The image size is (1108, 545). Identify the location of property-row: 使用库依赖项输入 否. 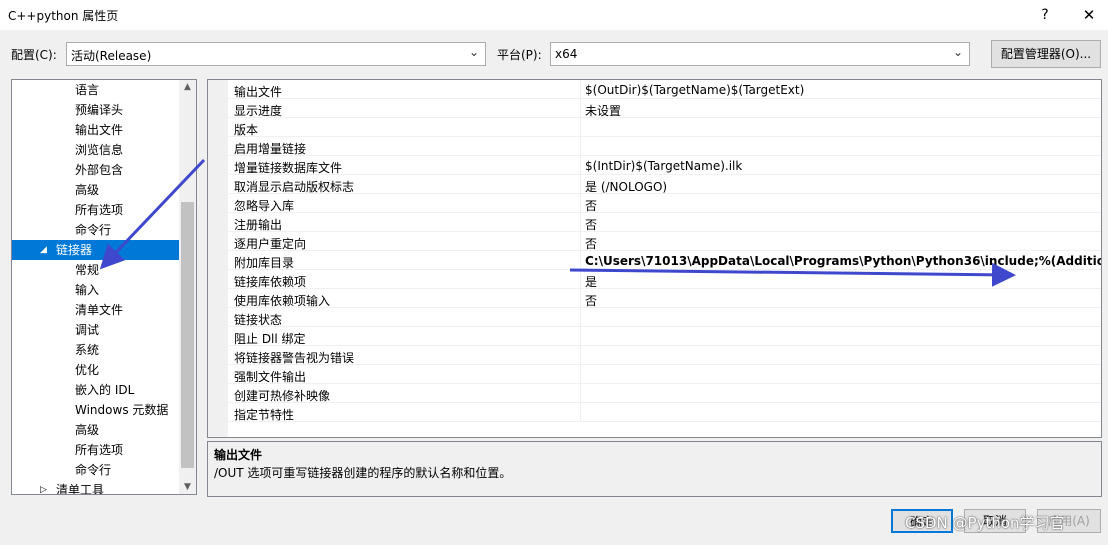
(664, 298).